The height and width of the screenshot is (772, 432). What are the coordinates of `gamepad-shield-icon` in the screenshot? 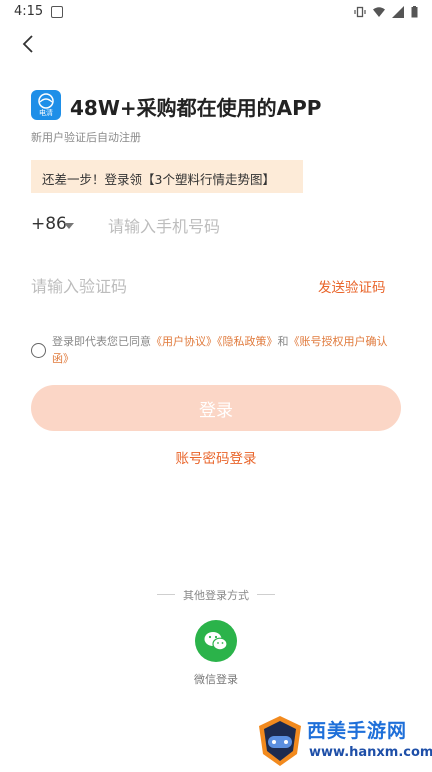 It's located at (280, 741).